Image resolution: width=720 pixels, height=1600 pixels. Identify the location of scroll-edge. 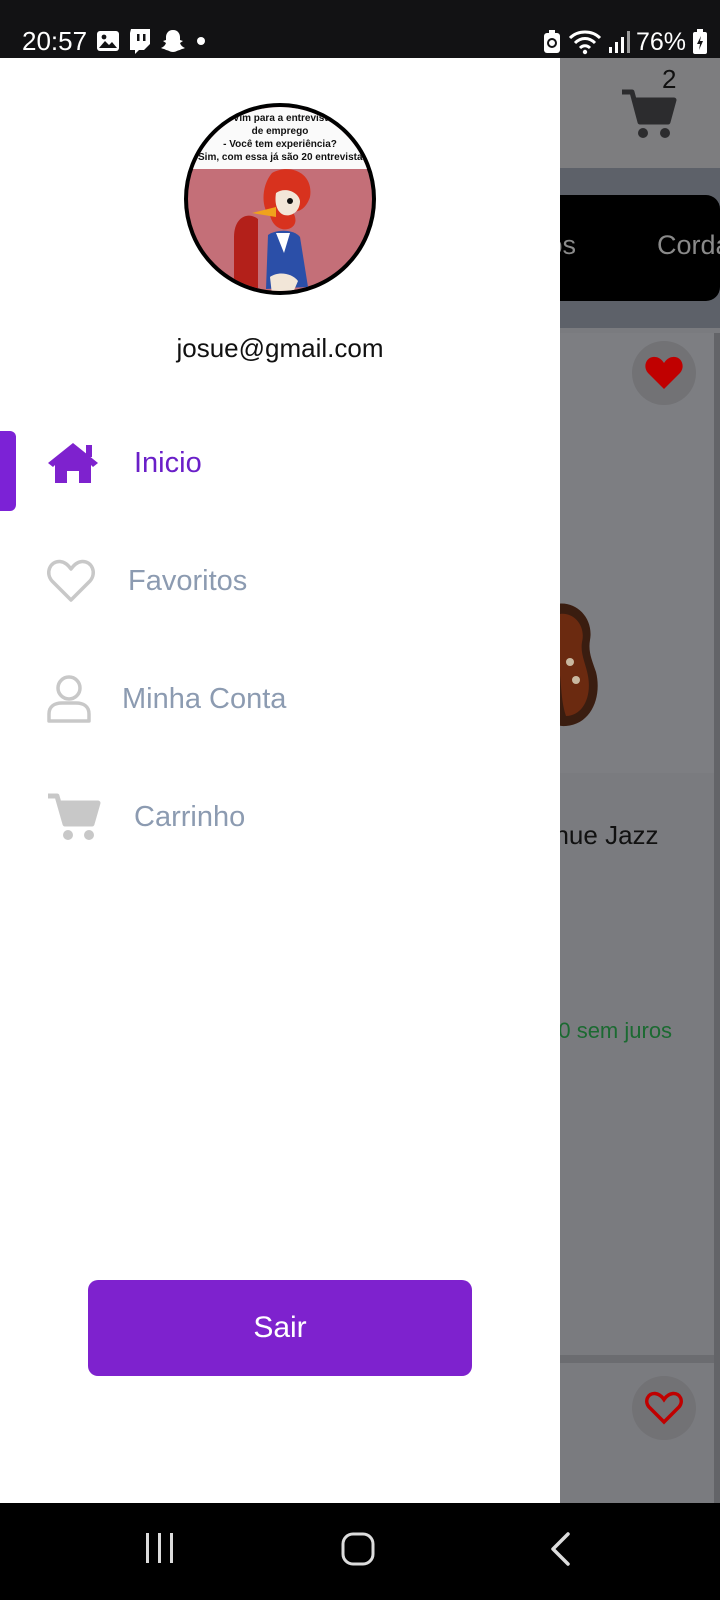
(717, 918).